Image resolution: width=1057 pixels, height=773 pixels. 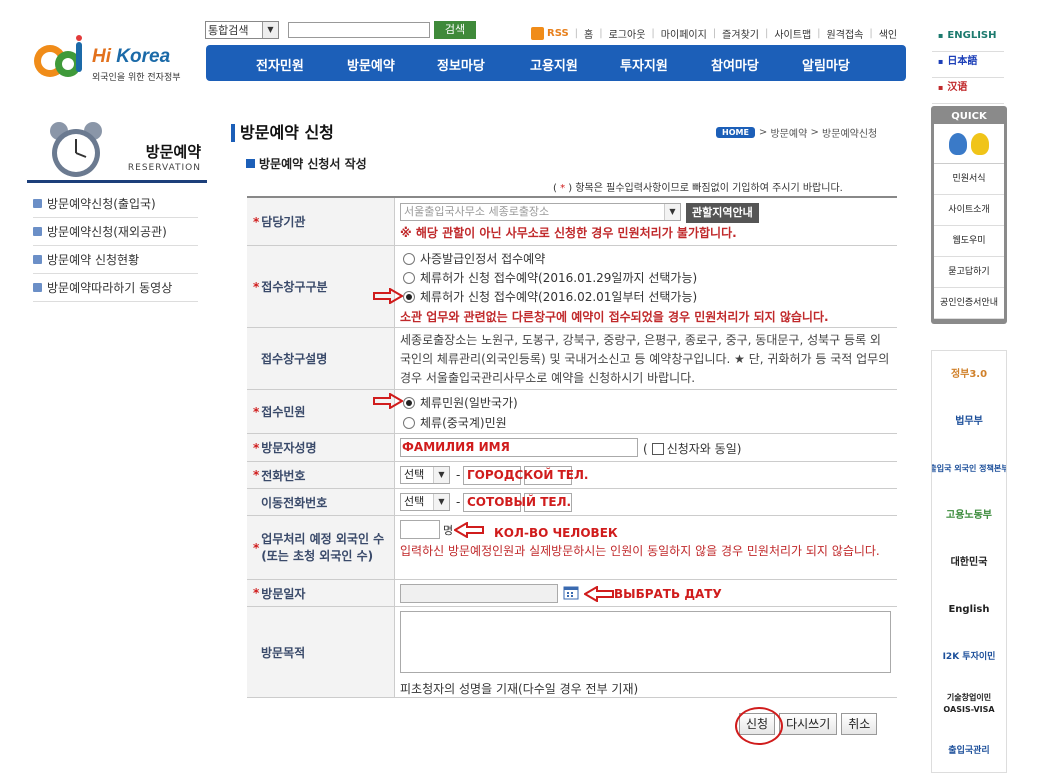 I want to click on hikorea-logo-icon, so click(x=58, y=56).